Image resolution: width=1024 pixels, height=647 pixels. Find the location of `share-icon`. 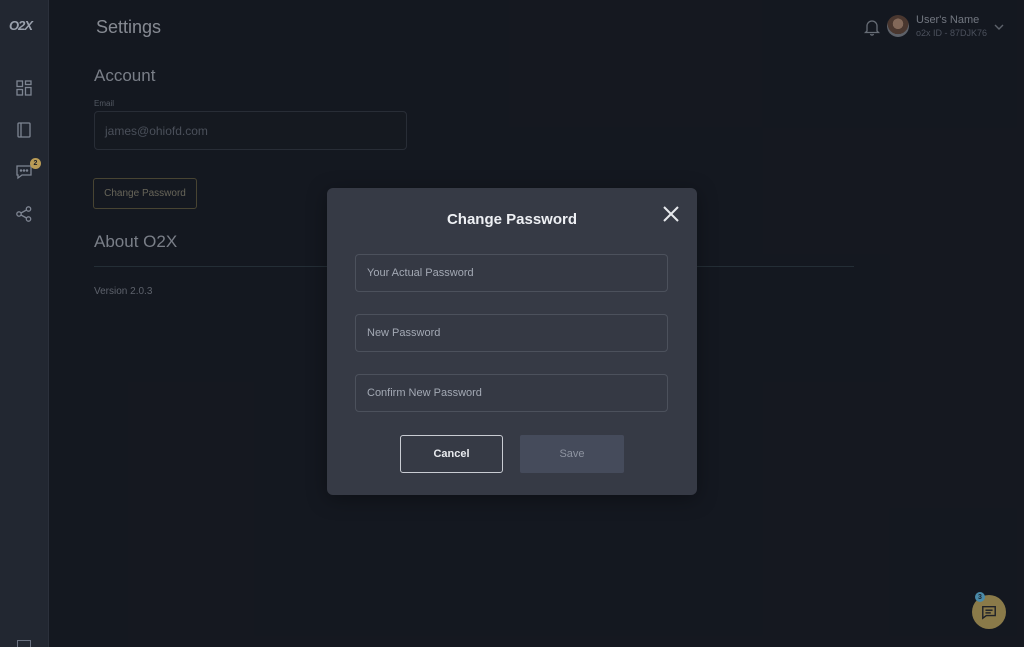

share-icon is located at coordinates (24, 214).